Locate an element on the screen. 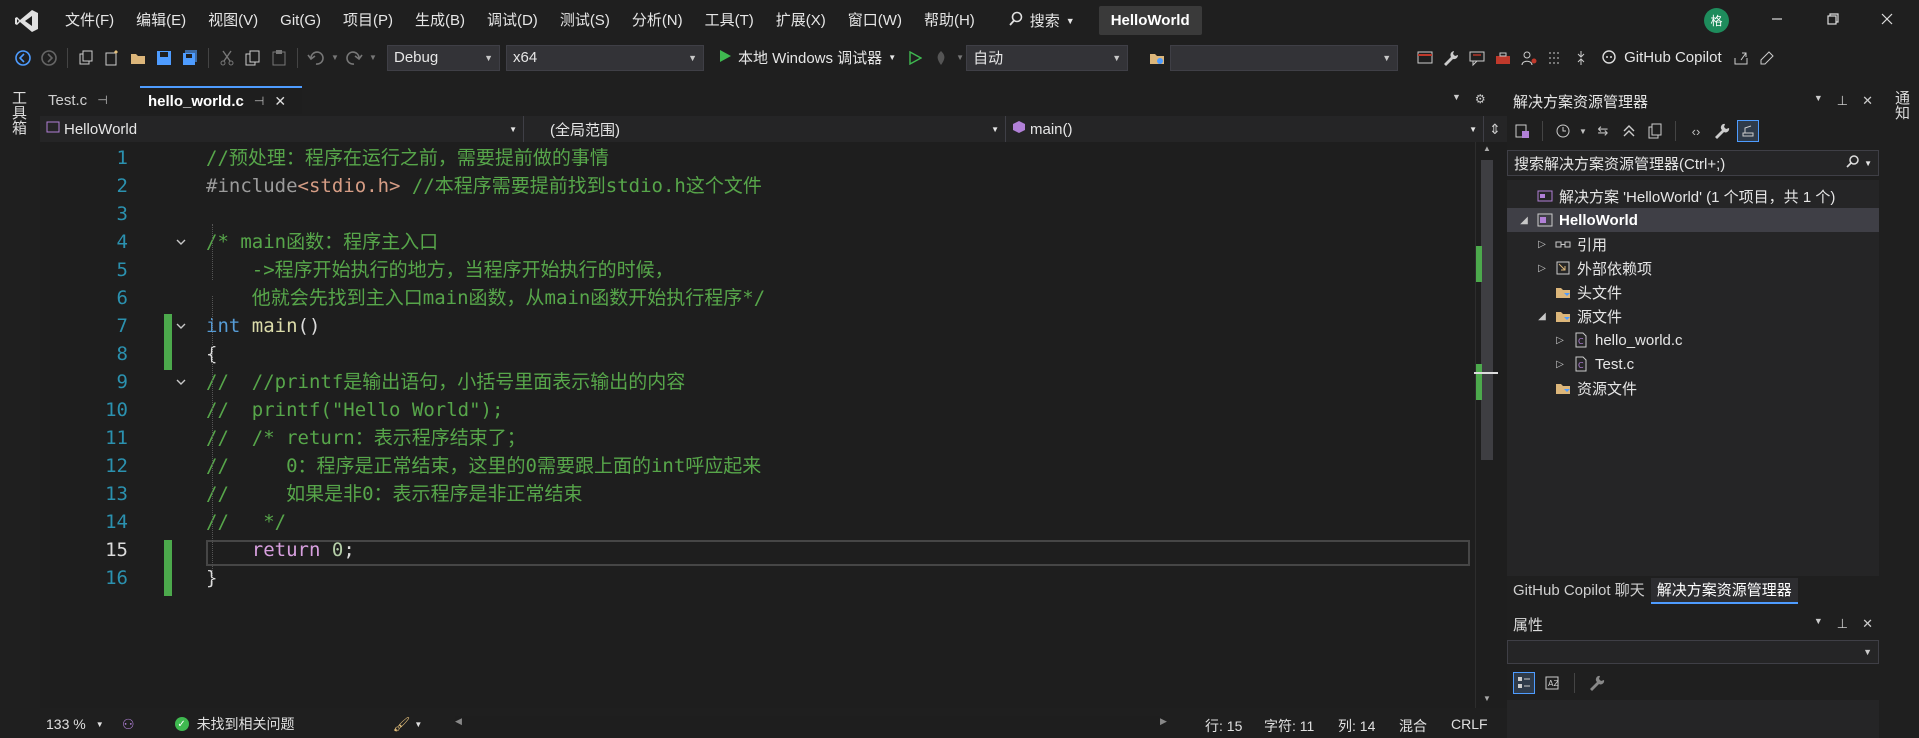 The height and width of the screenshot is (738, 1919). pin-icon: ⊣ is located at coordinates (259, 101).